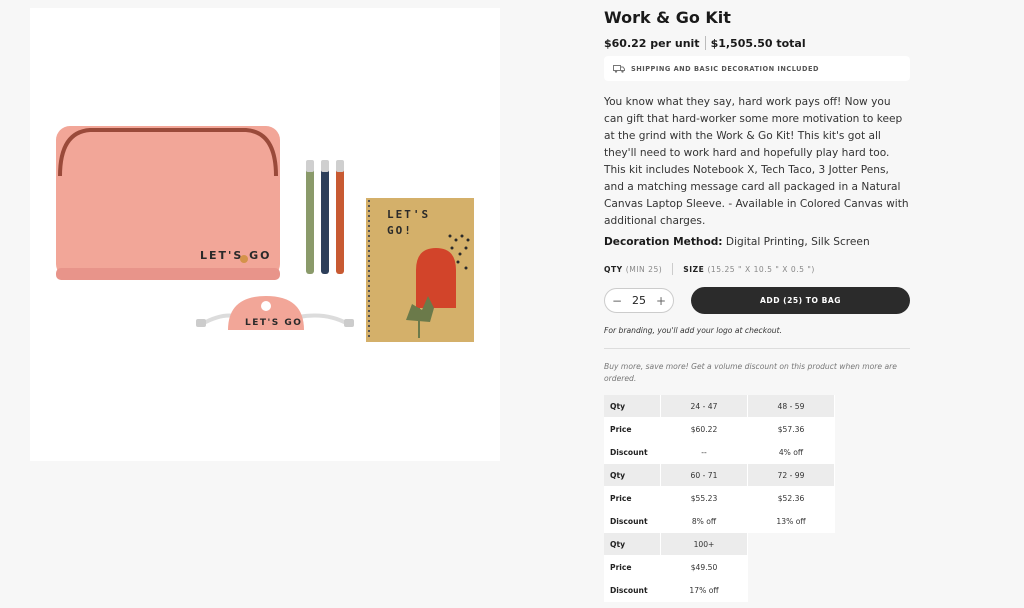 The height and width of the screenshot is (608, 1024). What do you see at coordinates (791, 452) in the screenshot?
I see `table-cell: 4% off` at bounding box center [791, 452].